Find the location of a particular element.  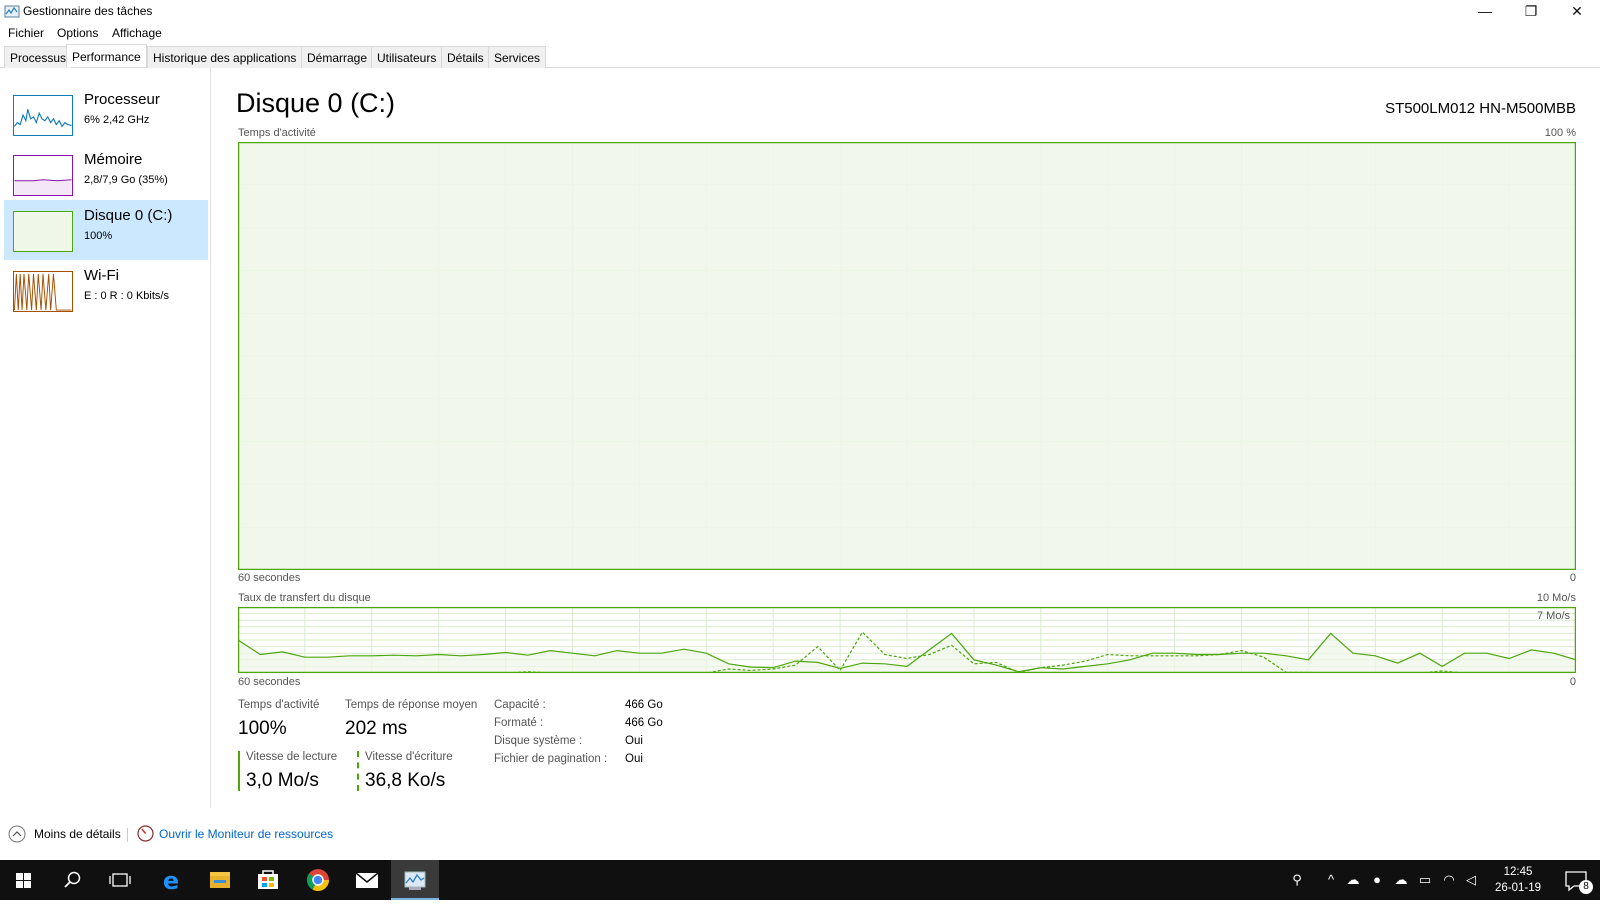

search-button is located at coordinates (72, 880).